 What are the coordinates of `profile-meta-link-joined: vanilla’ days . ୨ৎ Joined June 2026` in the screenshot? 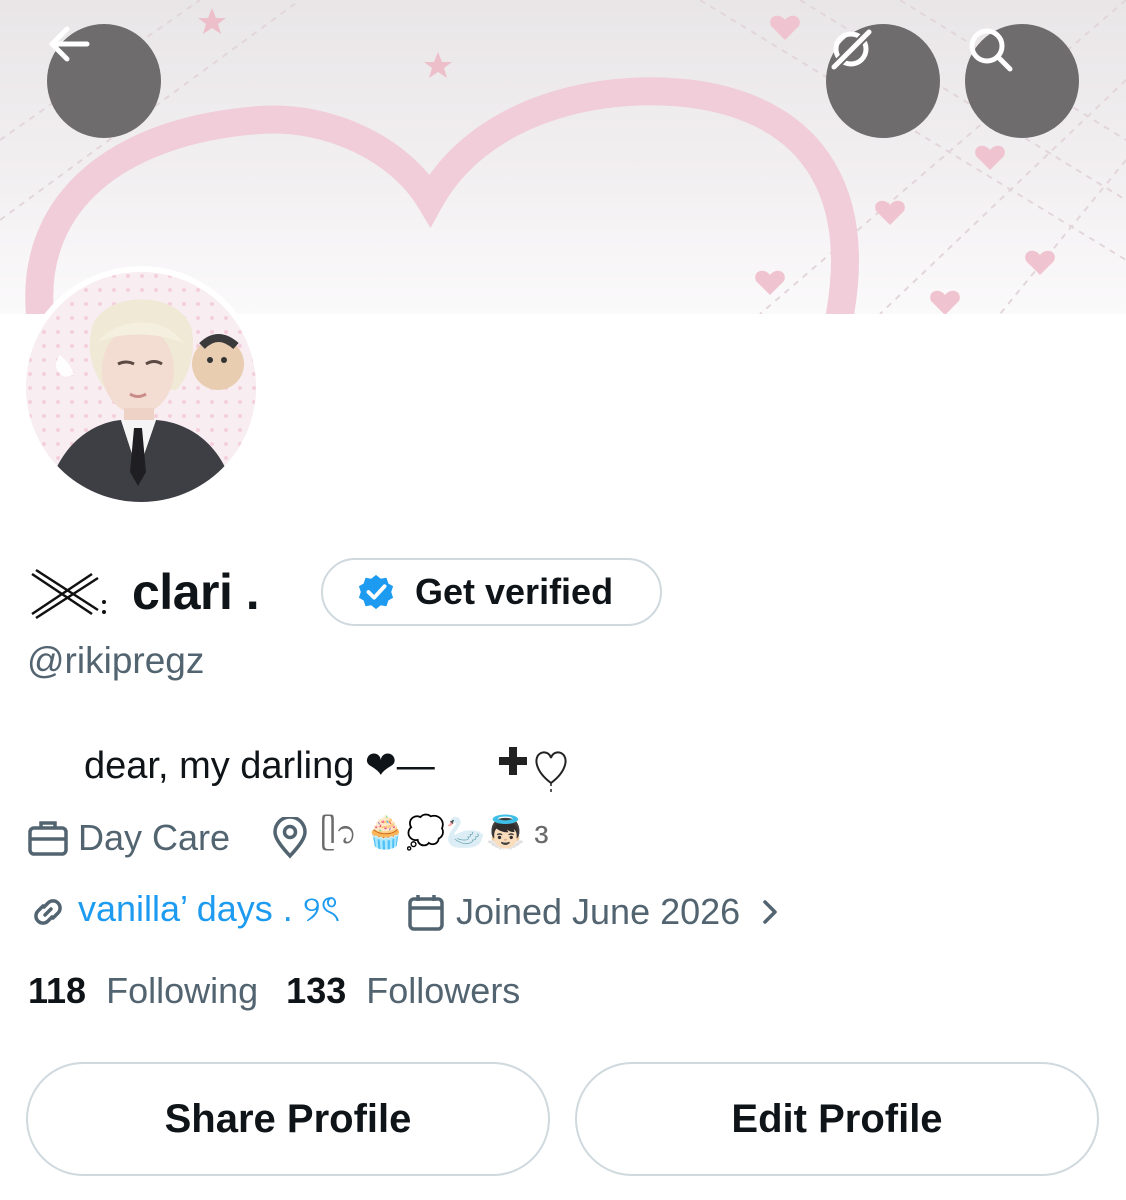 It's located at (413, 912).